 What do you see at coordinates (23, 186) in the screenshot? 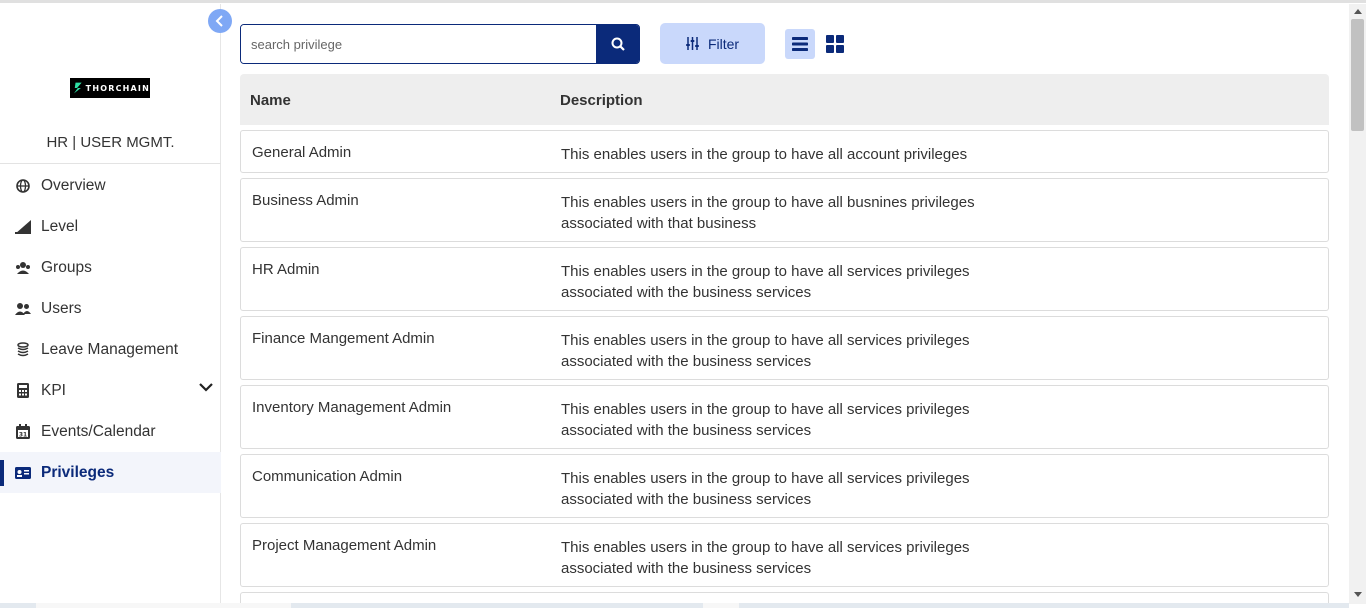
I see `globe-icon` at bounding box center [23, 186].